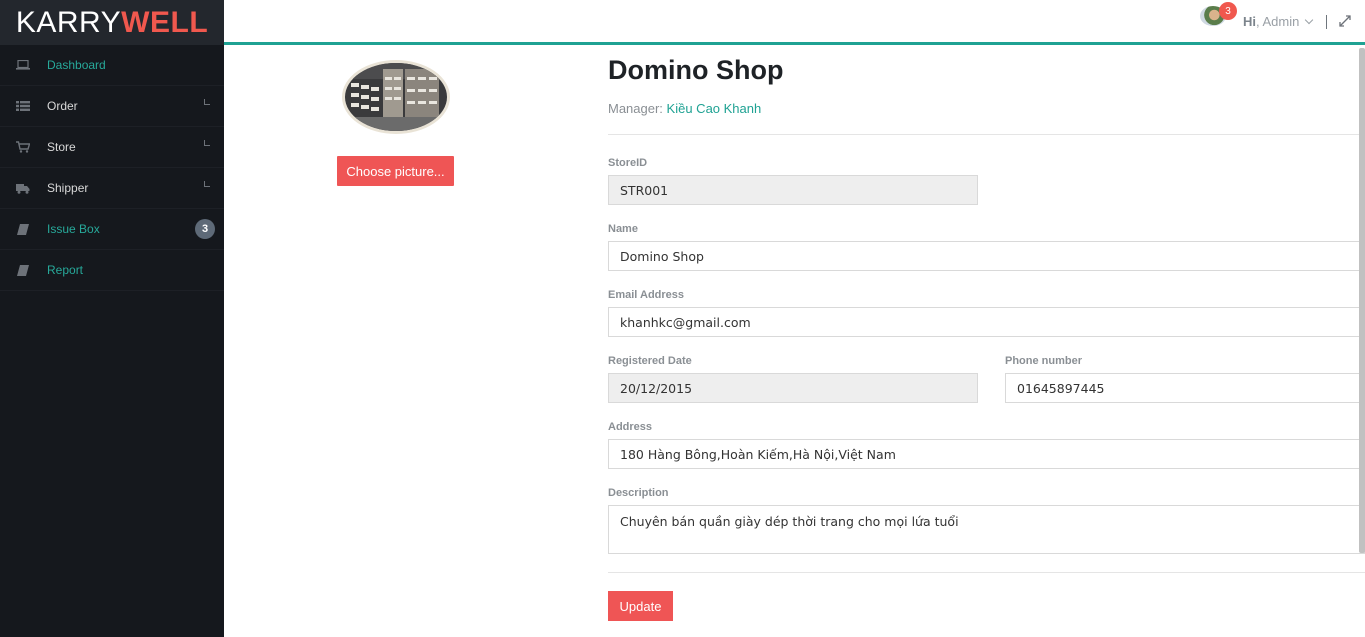 The width and height of the screenshot is (1365, 637). Describe the element at coordinates (1249, 21) in the screenshot. I see `greeting-hi: Hi` at that location.